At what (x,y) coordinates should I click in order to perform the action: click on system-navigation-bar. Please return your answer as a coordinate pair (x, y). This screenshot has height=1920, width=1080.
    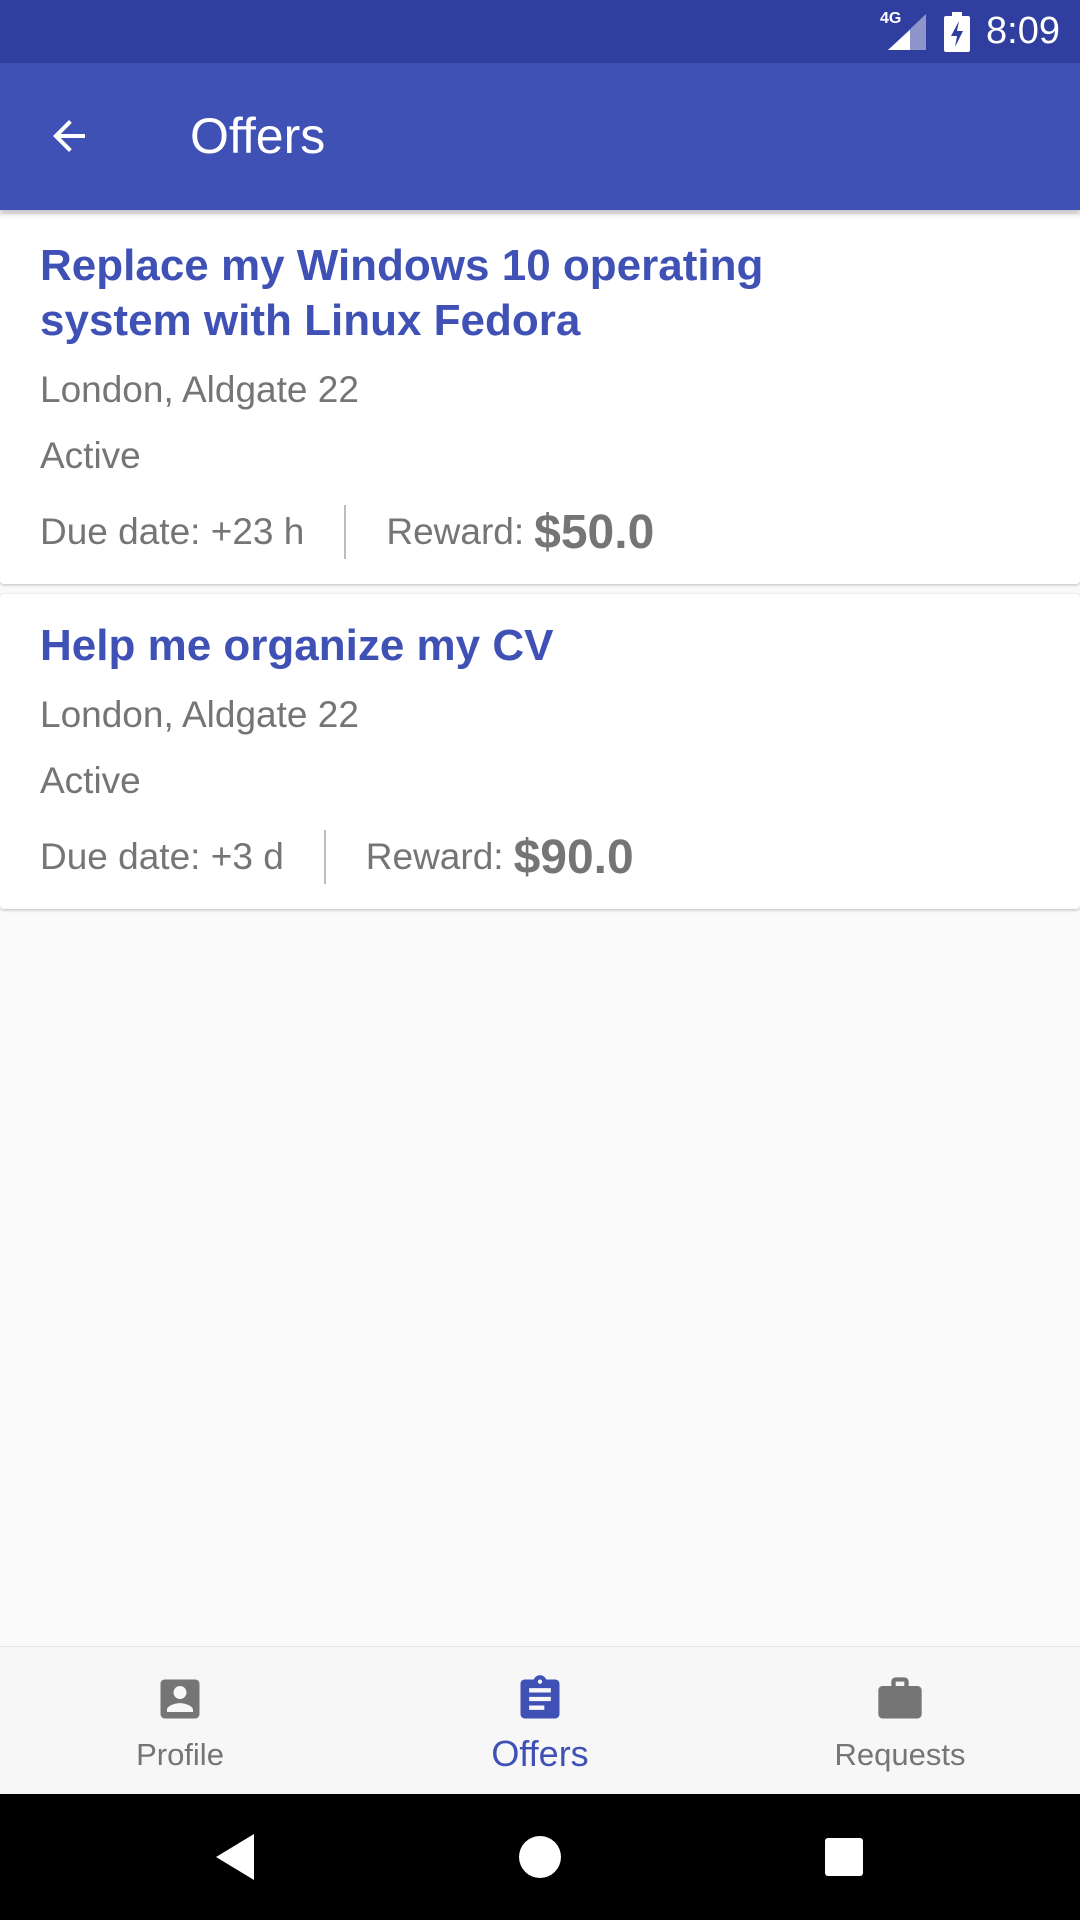
    Looking at the image, I should click on (540, 1857).